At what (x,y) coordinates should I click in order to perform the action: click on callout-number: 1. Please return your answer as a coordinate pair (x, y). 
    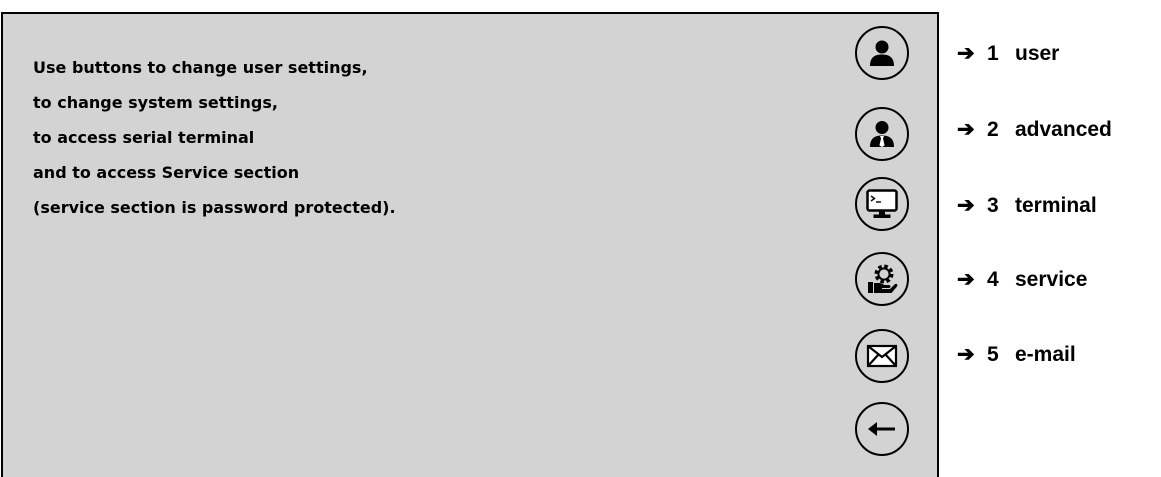
    Looking at the image, I should click on (993, 53).